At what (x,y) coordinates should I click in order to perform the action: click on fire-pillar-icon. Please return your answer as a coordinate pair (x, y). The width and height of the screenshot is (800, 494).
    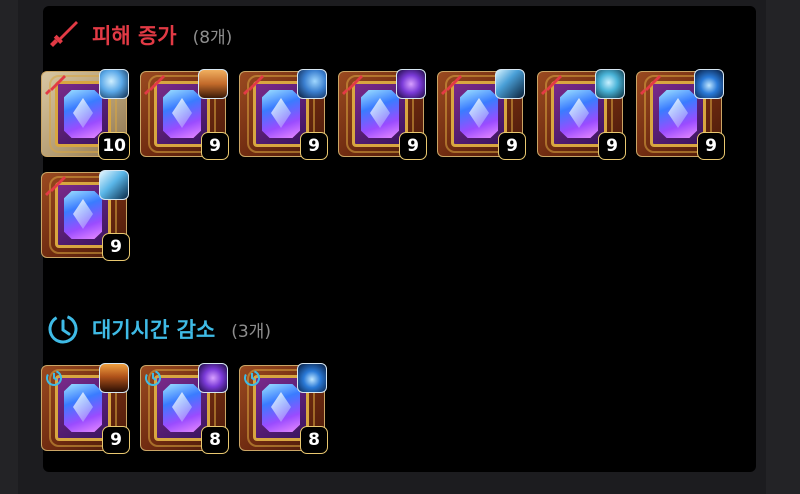
    Looking at the image, I should click on (213, 84).